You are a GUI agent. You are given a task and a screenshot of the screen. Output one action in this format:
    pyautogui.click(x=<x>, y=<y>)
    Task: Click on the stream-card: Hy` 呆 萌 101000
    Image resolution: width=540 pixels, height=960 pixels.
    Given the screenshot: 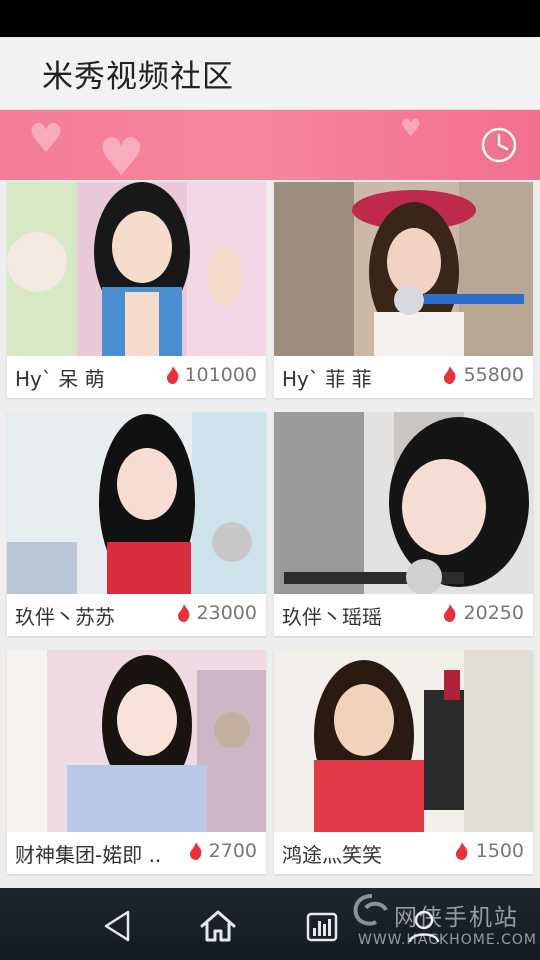 What is the action you would take?
    pyautogui.click(x=136, y=290)
    